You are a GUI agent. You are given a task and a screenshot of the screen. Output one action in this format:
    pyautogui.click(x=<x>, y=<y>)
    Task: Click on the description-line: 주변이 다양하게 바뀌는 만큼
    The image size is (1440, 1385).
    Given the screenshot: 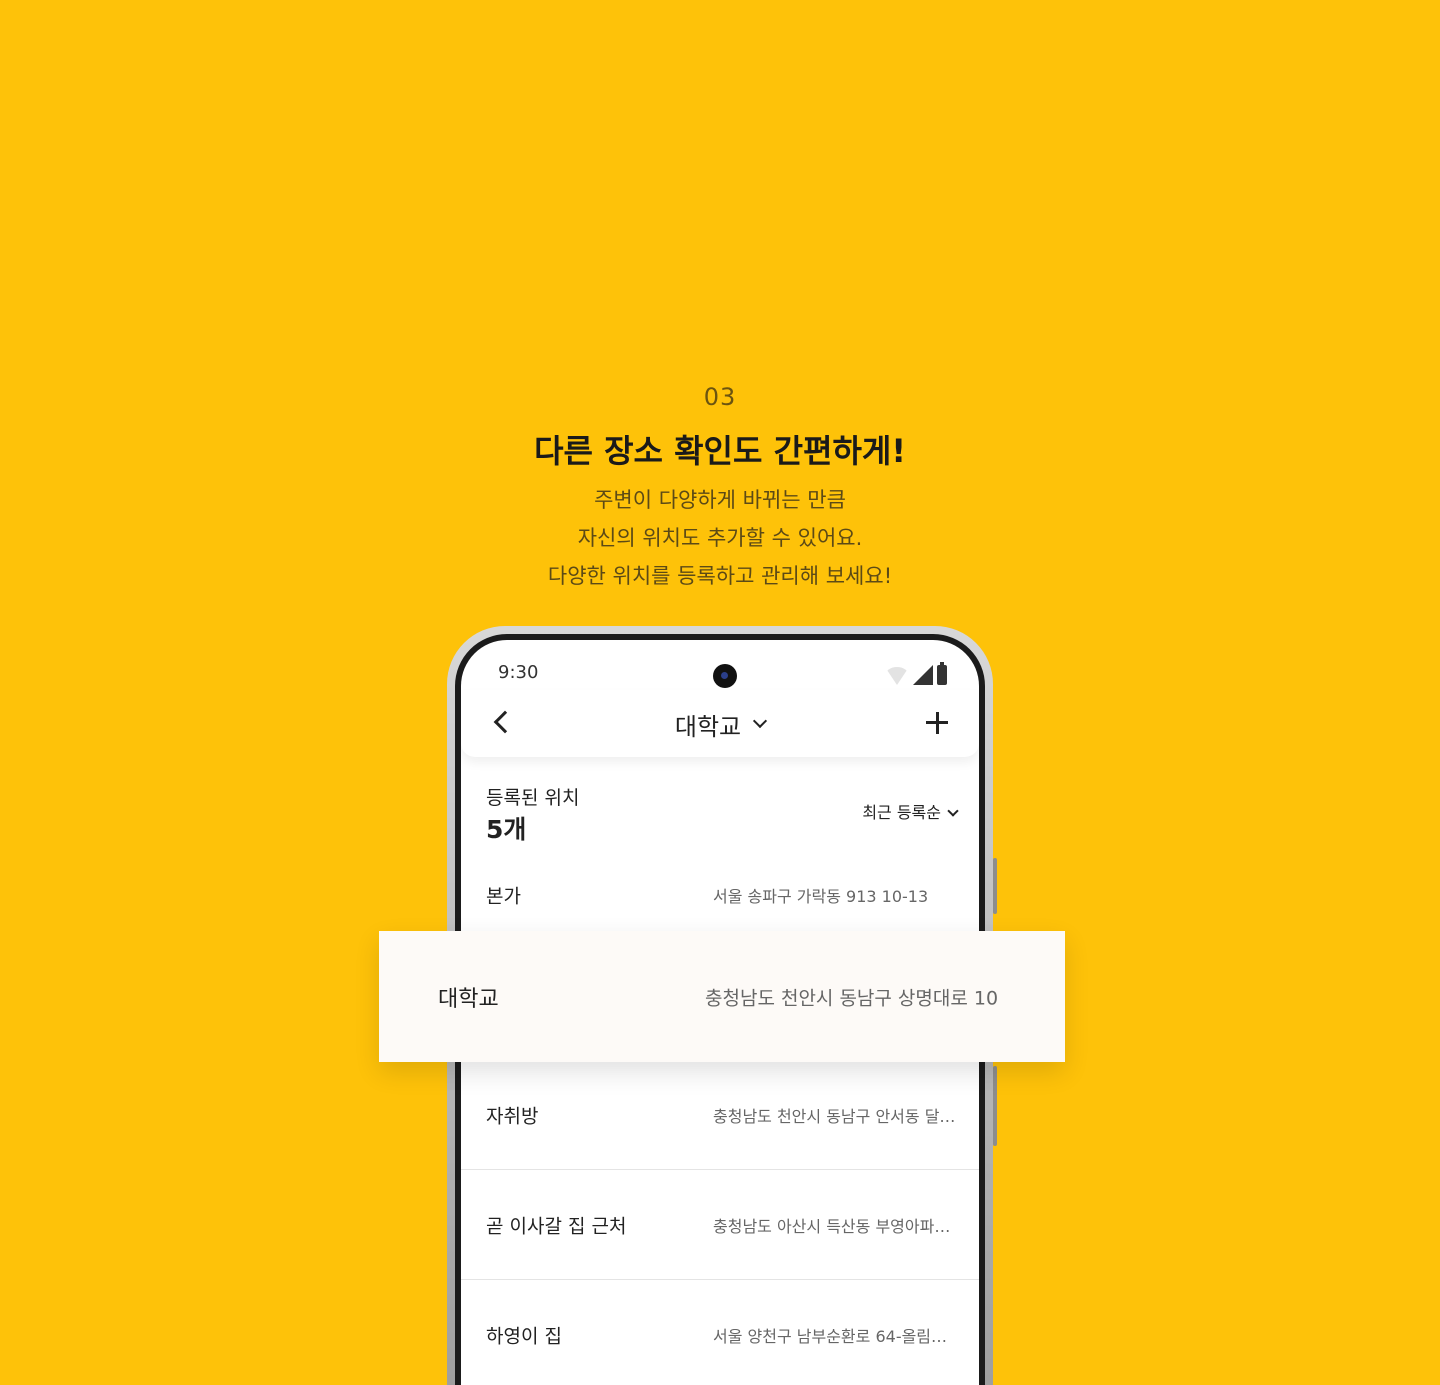 What is the action you would take?
    pyautogui.click(x=720, y=500)
    